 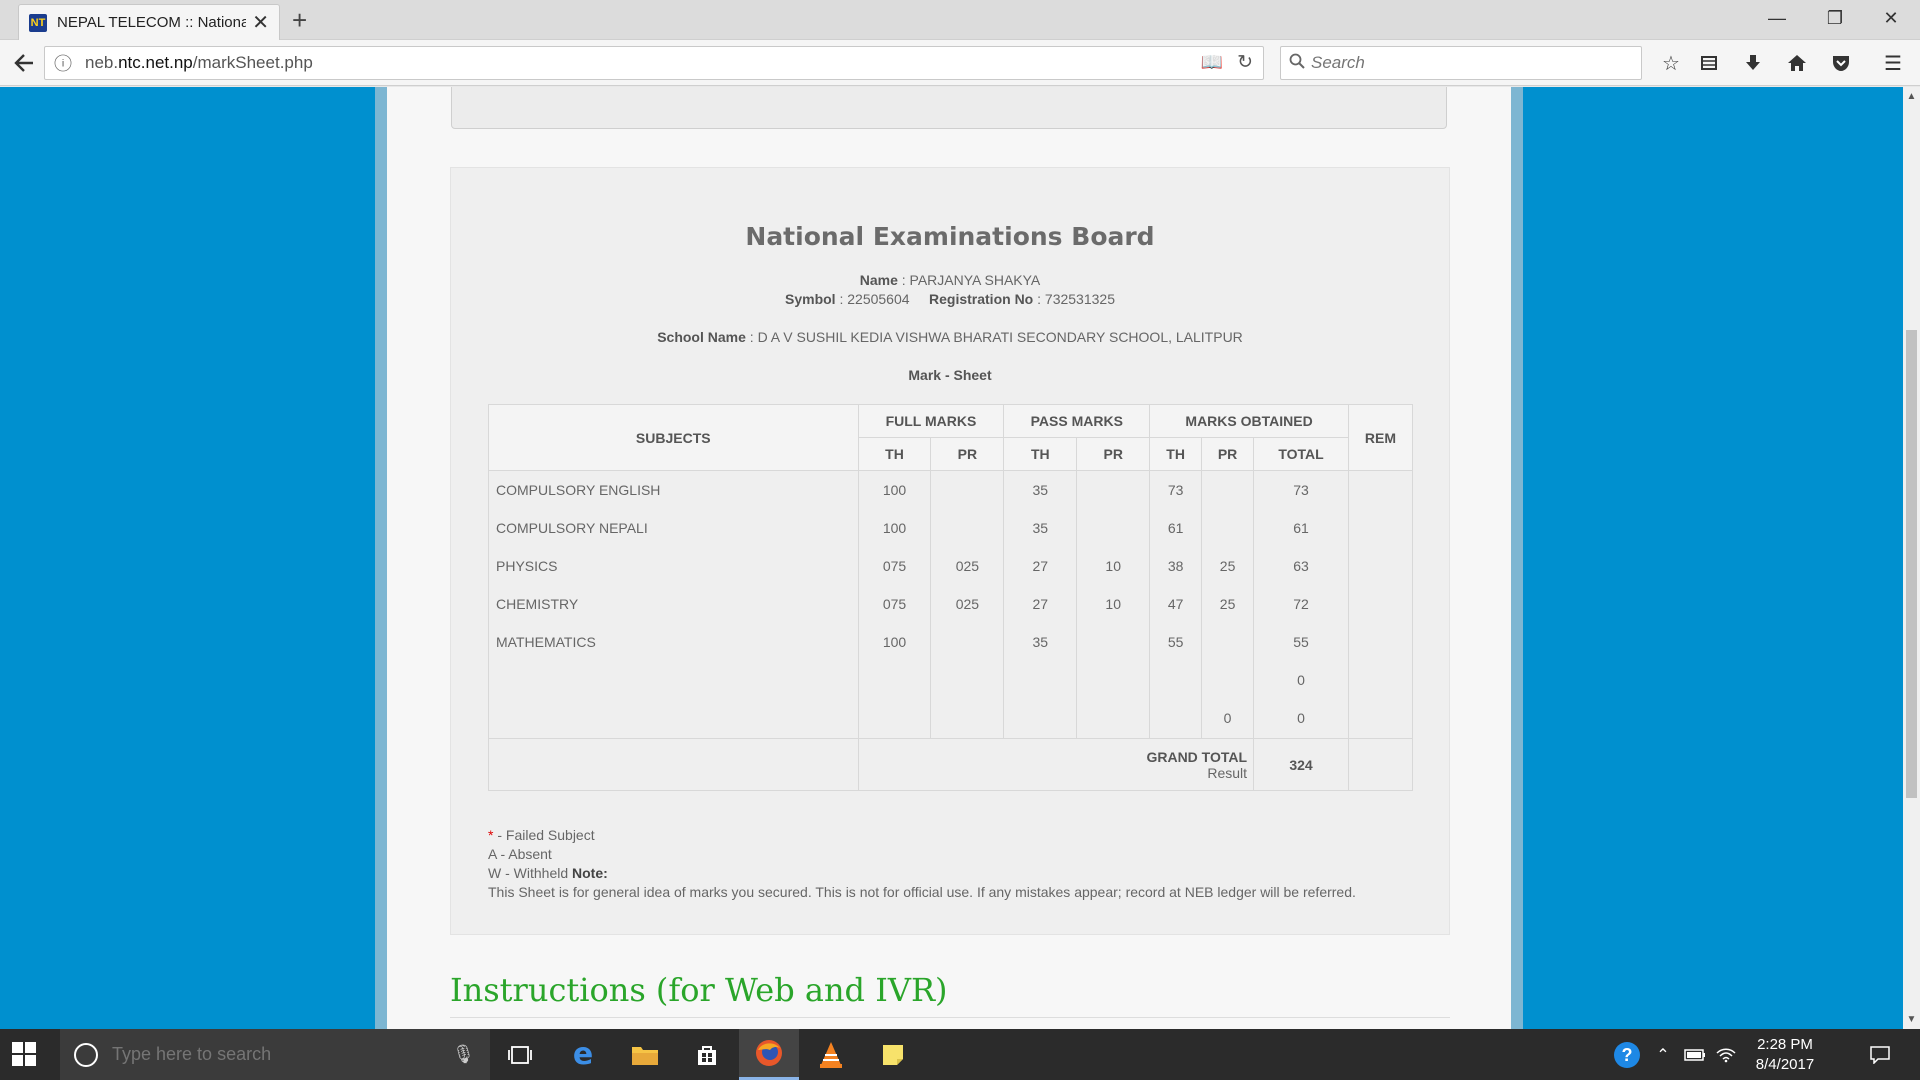 I want to click on close-window-icon: ✕, so click(x=1891, y=18).